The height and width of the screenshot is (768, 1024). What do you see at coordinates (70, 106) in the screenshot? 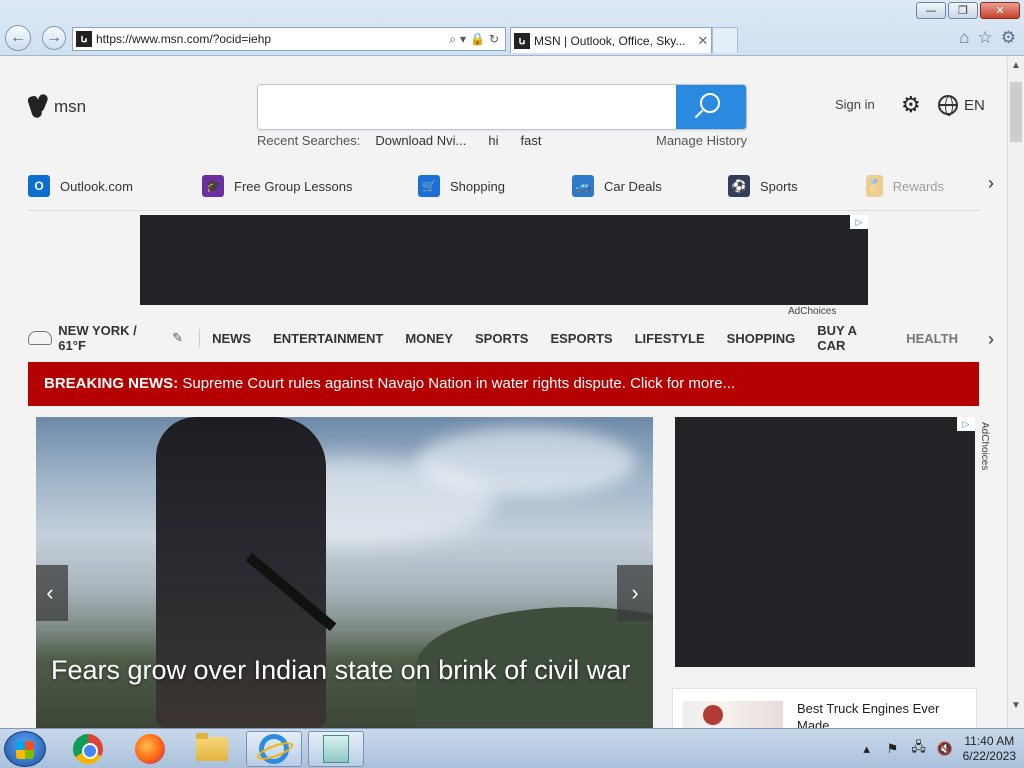
I see `msn-logo-text: msn` at bounding box center [70, 106].